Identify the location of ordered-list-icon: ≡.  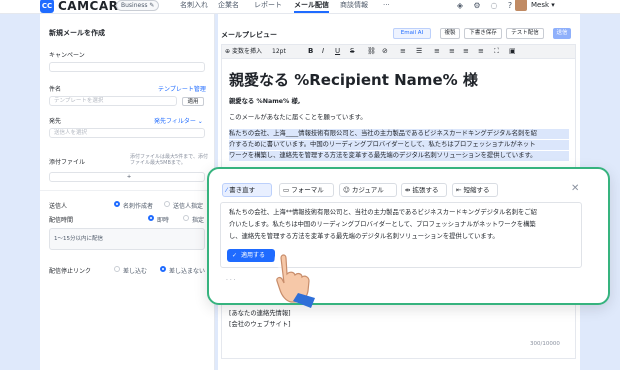
(403, 51).